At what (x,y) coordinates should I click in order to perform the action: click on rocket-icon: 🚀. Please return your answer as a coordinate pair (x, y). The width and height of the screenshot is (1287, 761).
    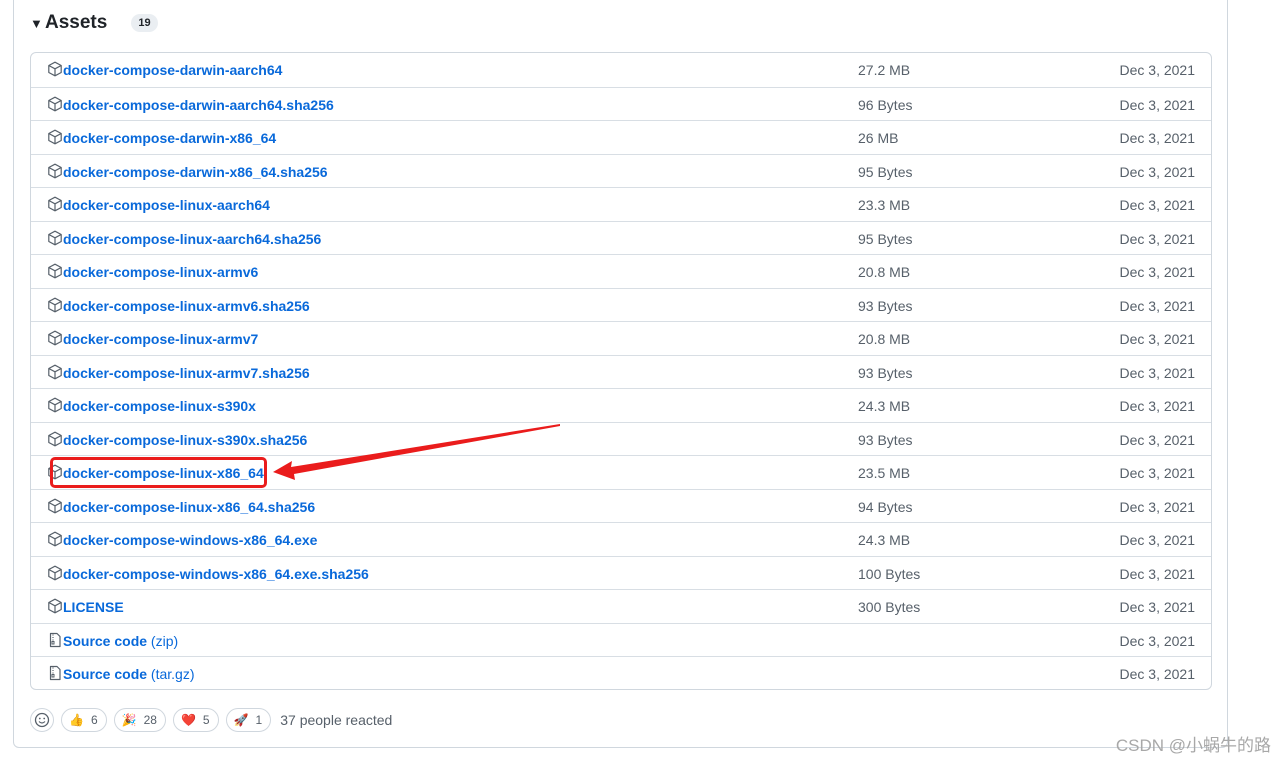
    Looking at the image, I should click on (241, 720).